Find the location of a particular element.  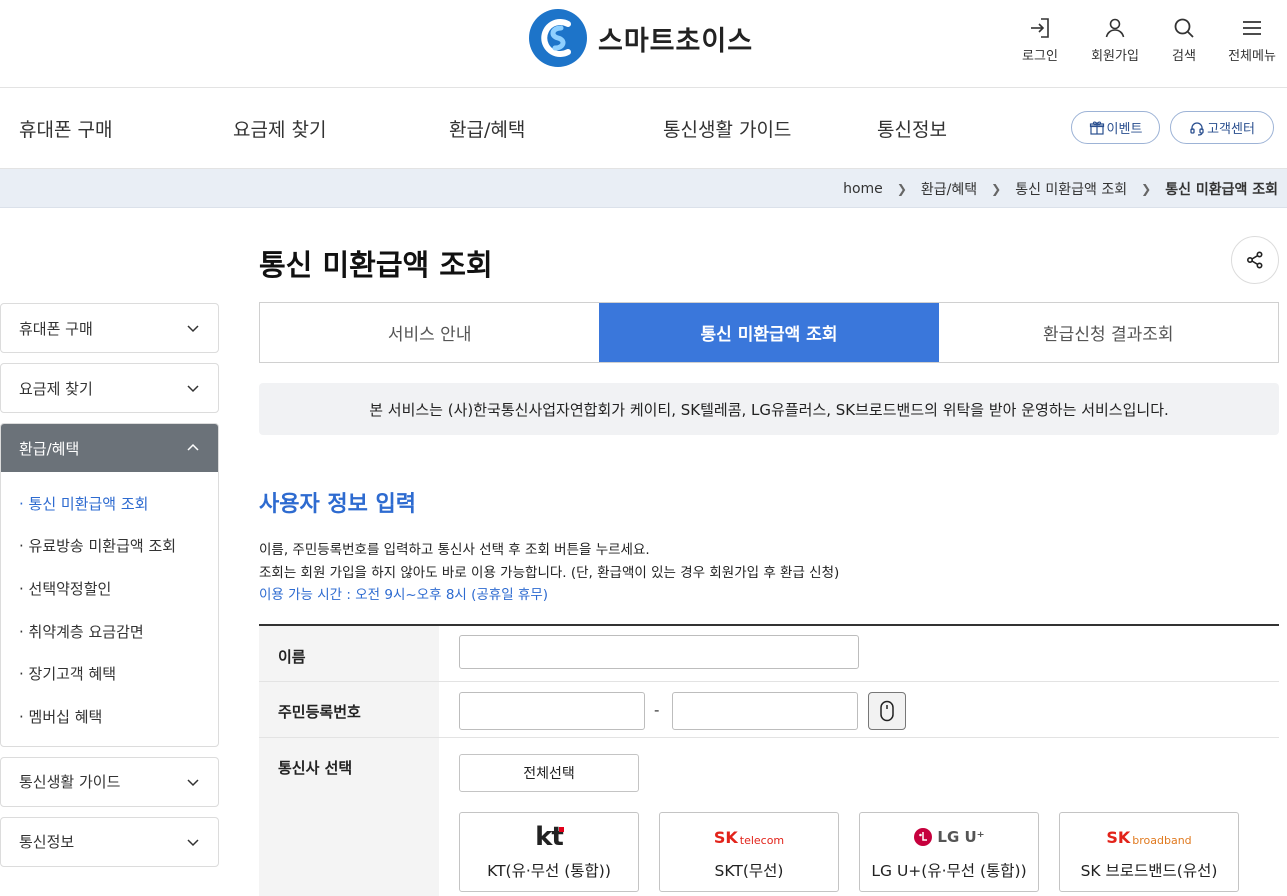

sidebar-sub-contract-discount: · 선택약정할인 is located at coordinates (109, 588).